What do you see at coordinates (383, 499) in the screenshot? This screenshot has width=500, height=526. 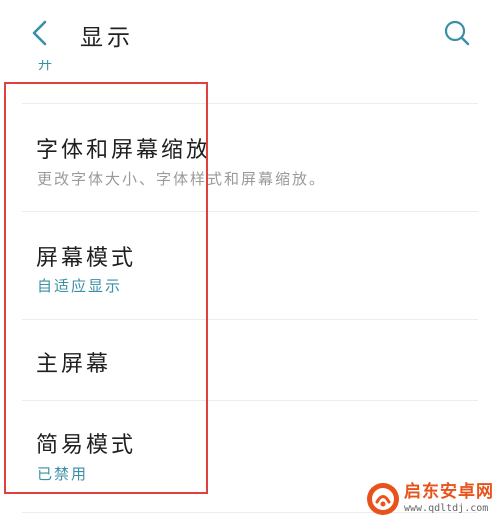 I see `watermark-logo-icon` at bounding box center [383, 499].